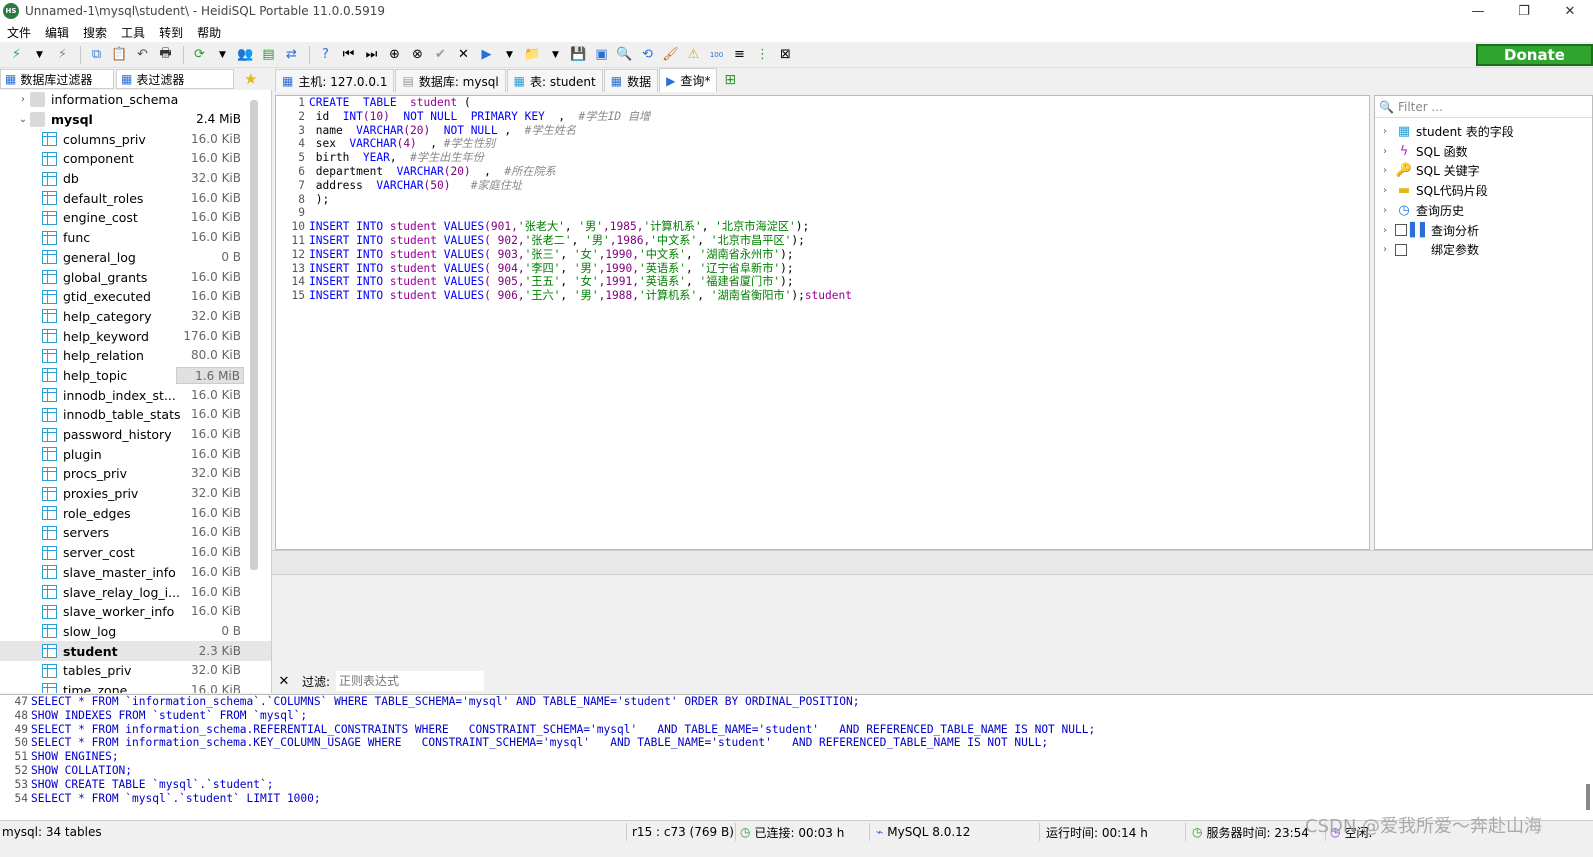  I want to click on last-icon: ⏭, so click(371, 54).